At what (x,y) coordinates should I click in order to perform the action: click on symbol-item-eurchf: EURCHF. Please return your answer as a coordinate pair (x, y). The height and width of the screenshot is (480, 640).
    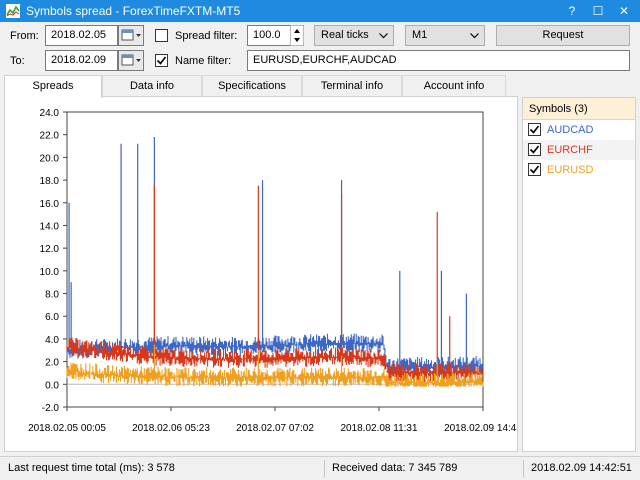
    Looking at the image, I should click on (579, 150).